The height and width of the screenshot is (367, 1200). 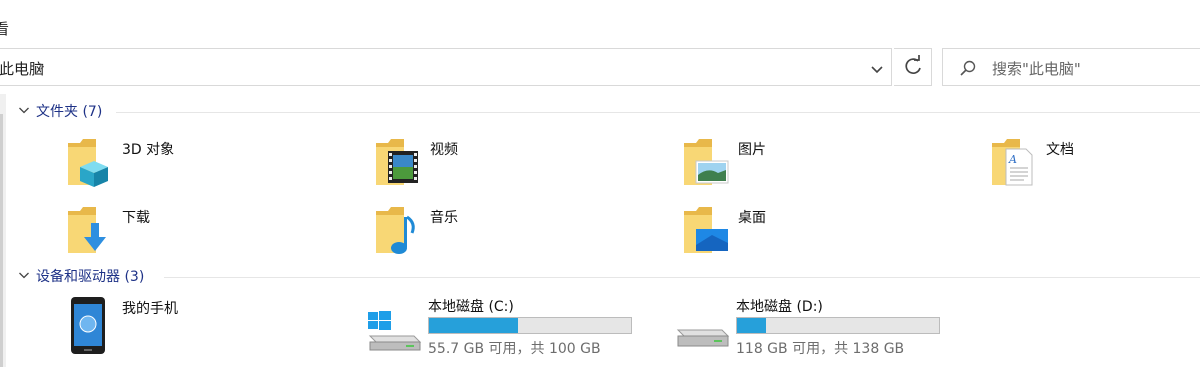 I want to click on downloads-folder-icon, so click(x=87, y=230).